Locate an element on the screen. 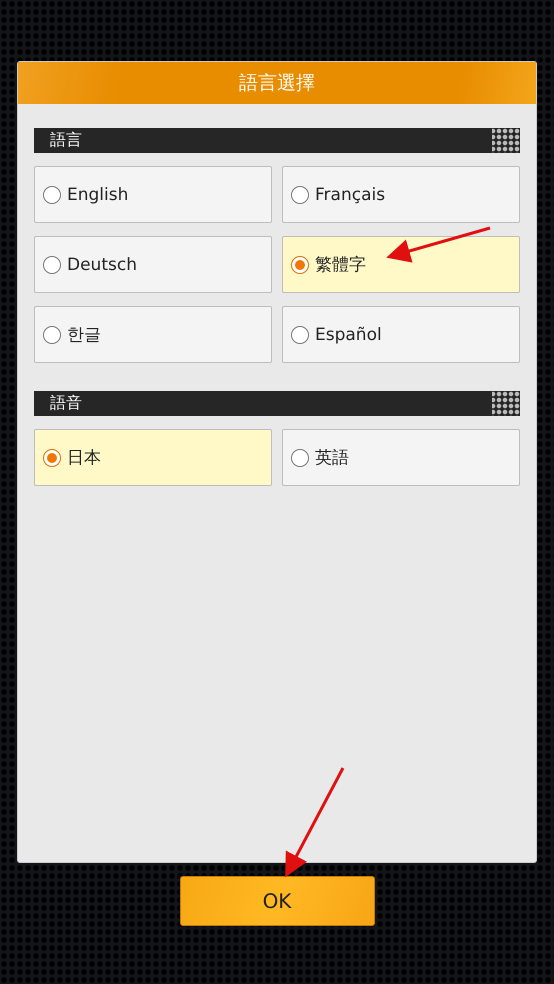 The image size is (554, 984). section-title: 語言 is located at coordinates (66, 140).